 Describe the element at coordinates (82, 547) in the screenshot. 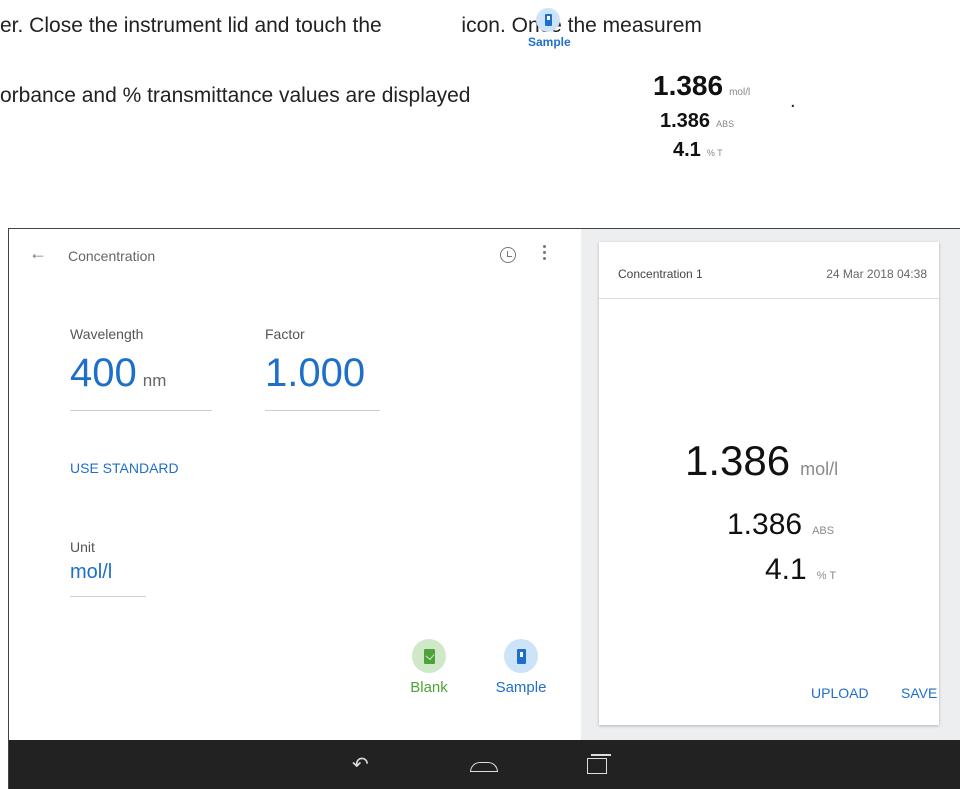

I see `unit-label: Unit` at that location.